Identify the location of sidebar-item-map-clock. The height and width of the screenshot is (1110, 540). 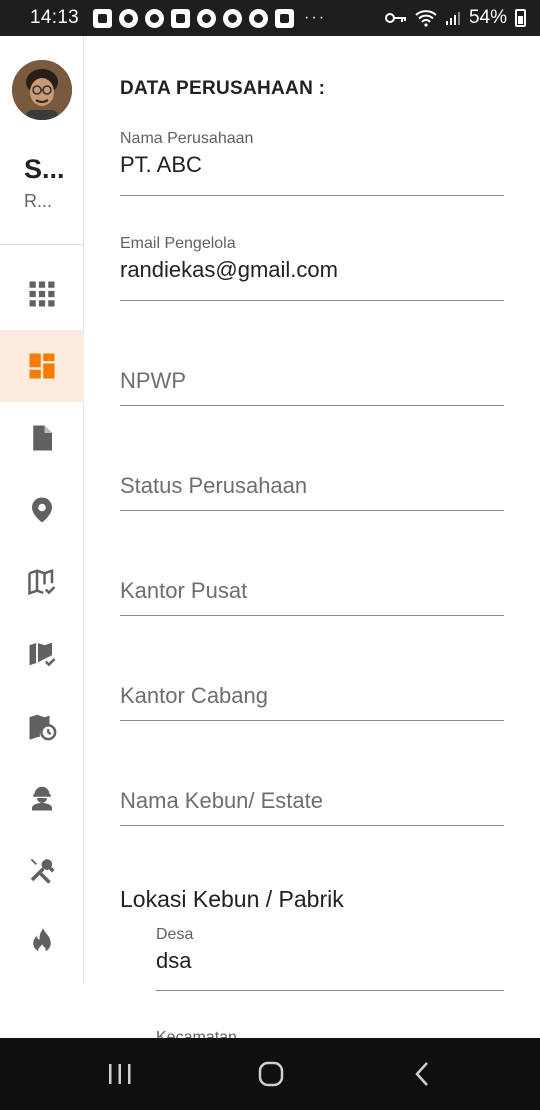
(42, 726).